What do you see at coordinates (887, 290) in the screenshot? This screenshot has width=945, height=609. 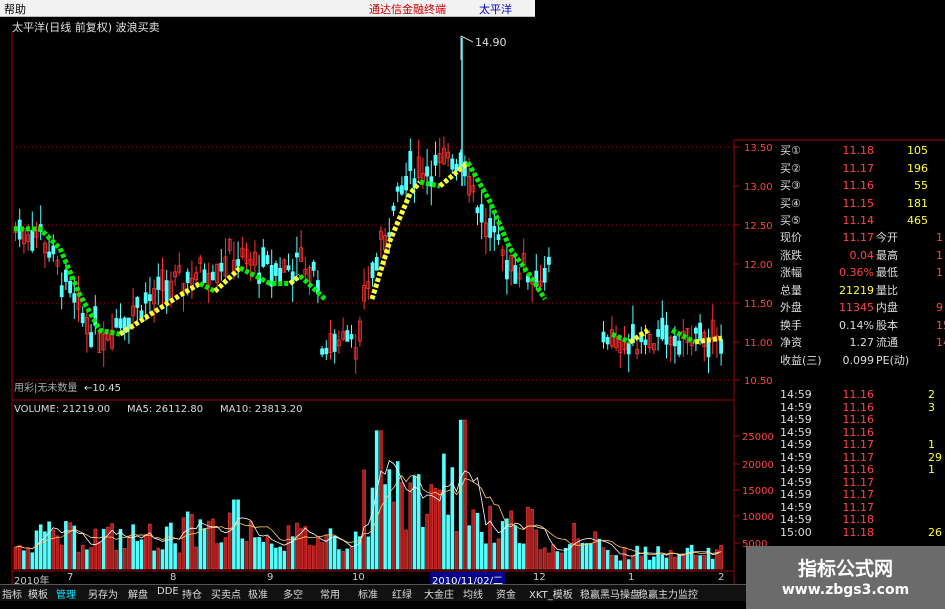 I see `quote-key: 量比` at bounding box center [887, 290].